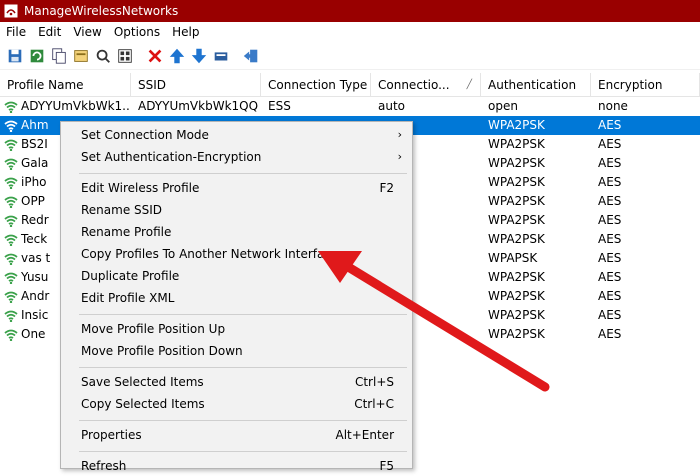  Describe the element at coordinates (350, 11) in the screenshot. I see `title-bar: ManageWirelessNetworks` at that location.